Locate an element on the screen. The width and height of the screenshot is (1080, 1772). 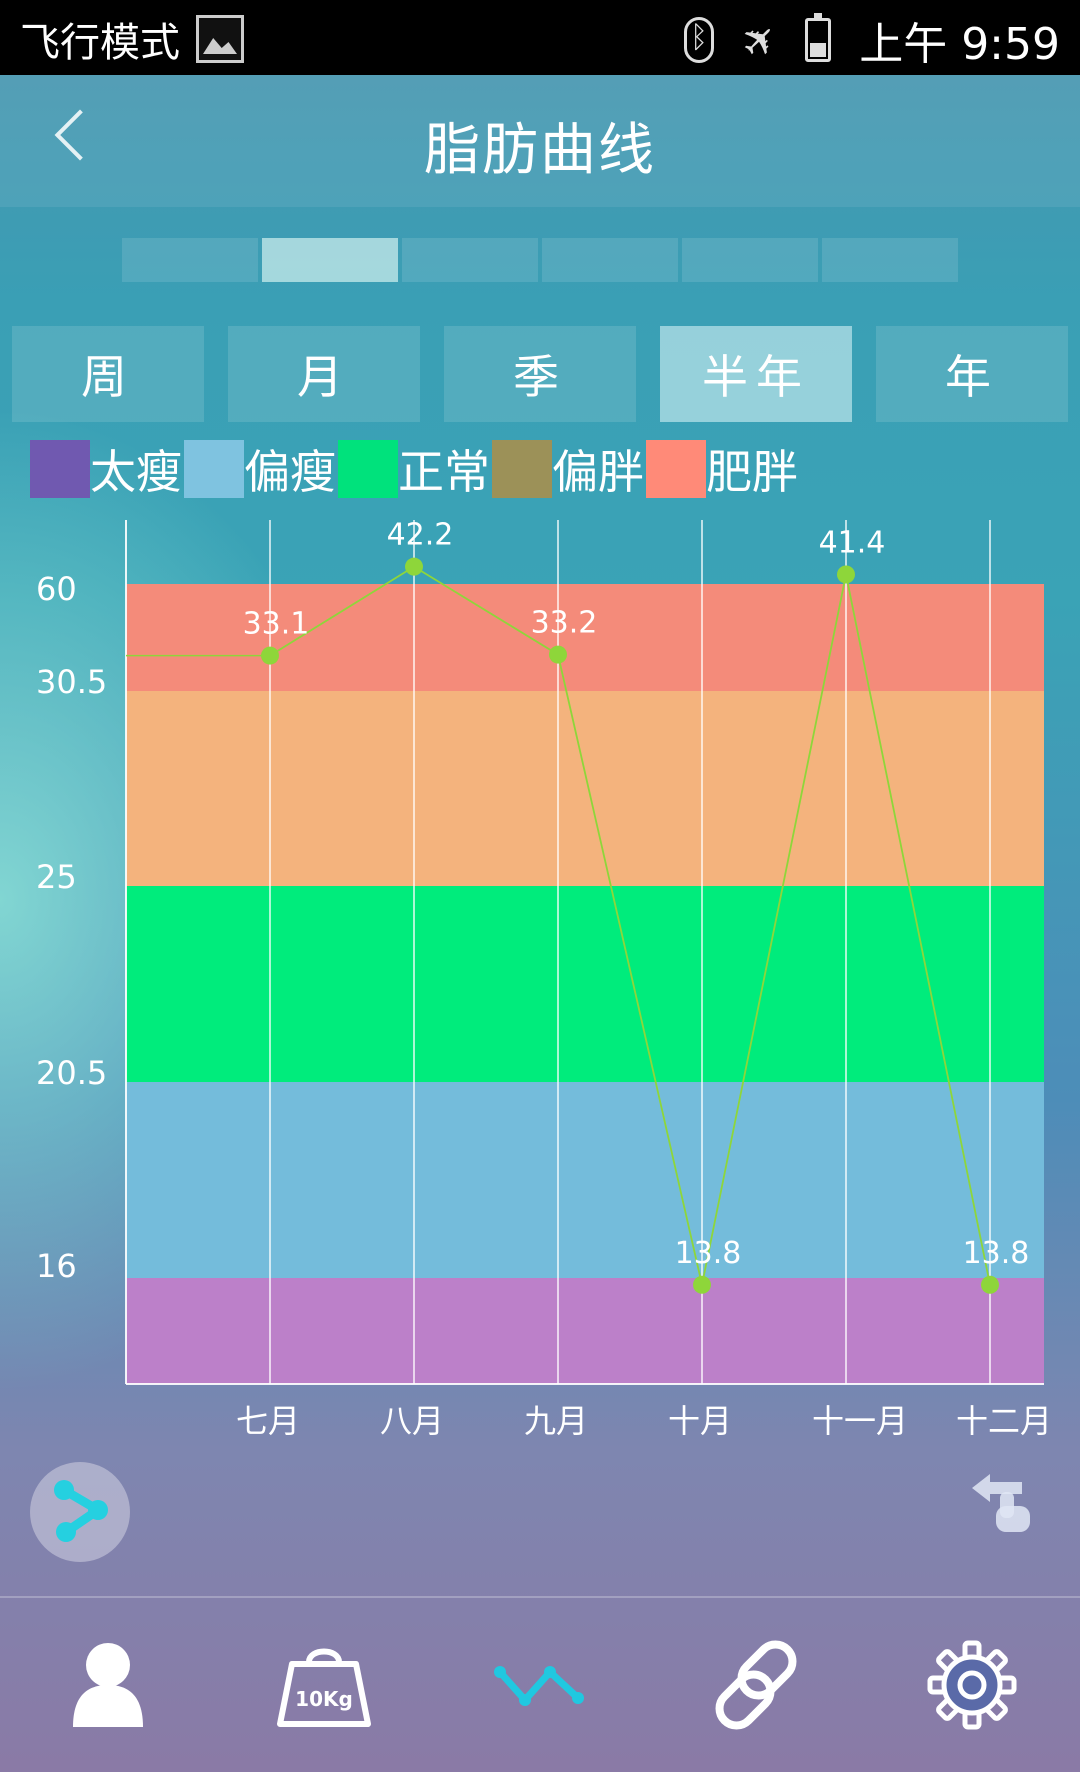
airplane-mode-label: 飞行模式 is located at coordinates (100, 43).